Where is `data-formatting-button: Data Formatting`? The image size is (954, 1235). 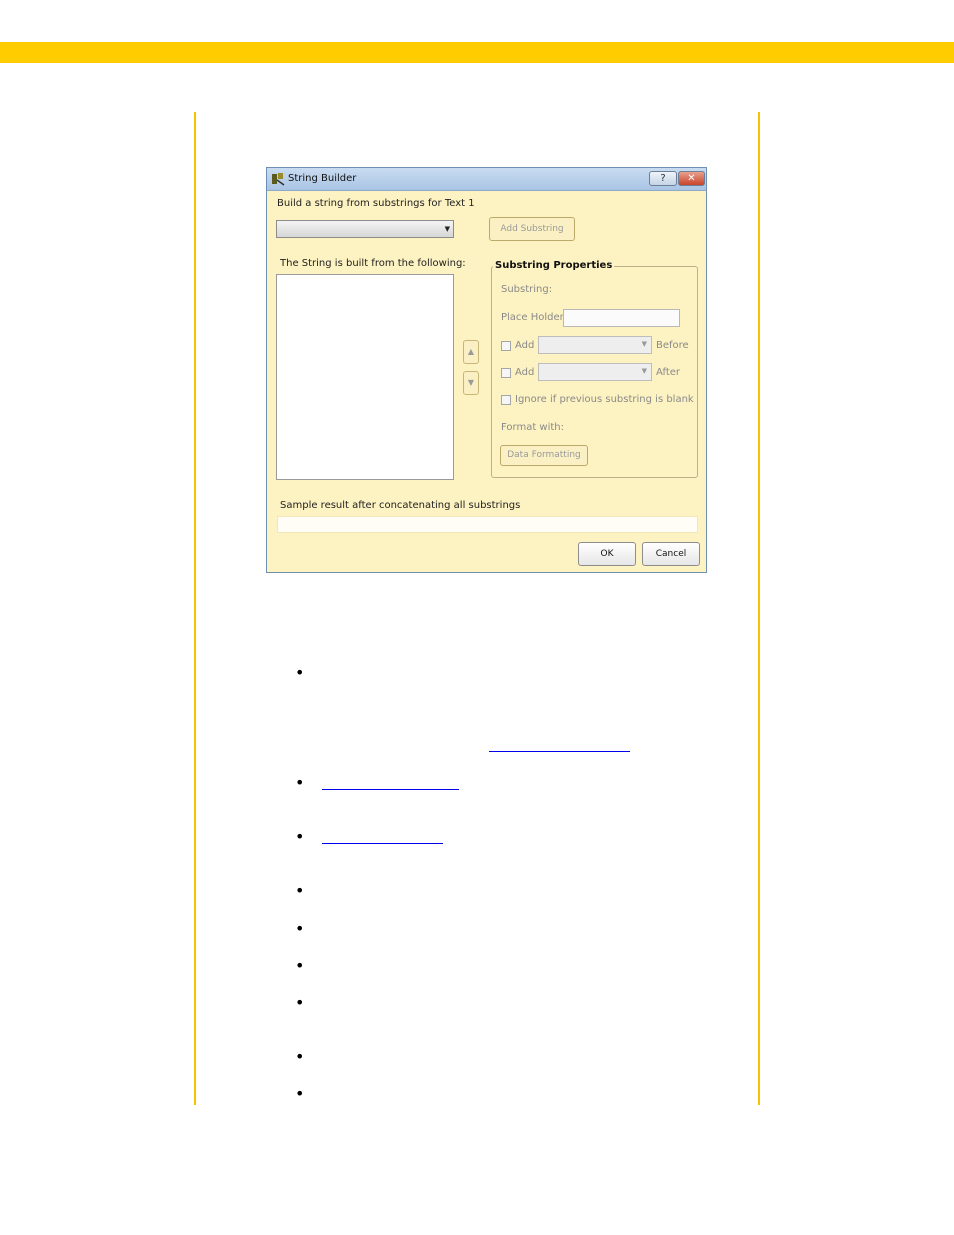
data-formatting-button: Data Formatting is located at coordinates (544, 455).